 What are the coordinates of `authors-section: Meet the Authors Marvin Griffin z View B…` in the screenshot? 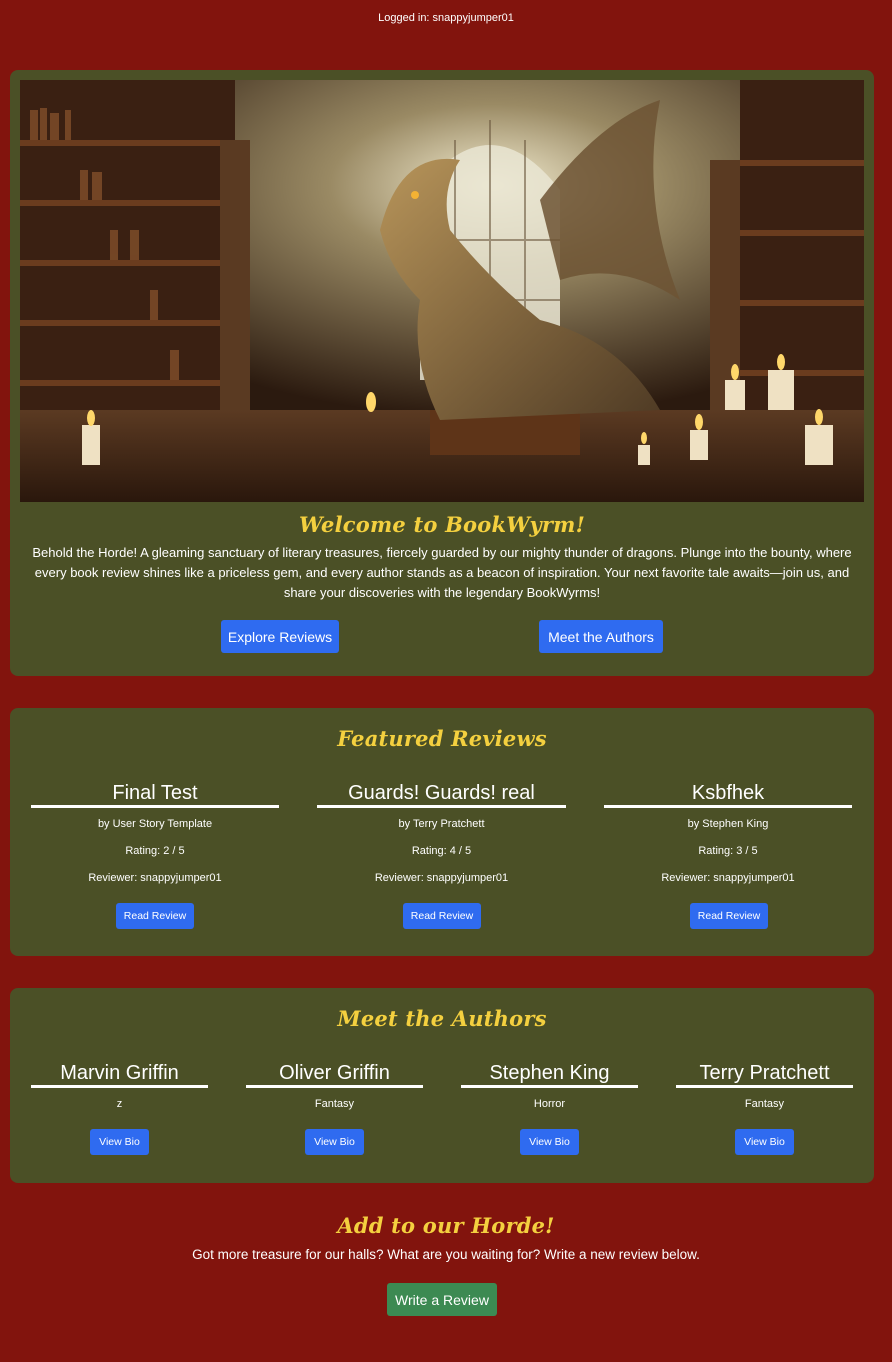 It's located at (442, 1085).